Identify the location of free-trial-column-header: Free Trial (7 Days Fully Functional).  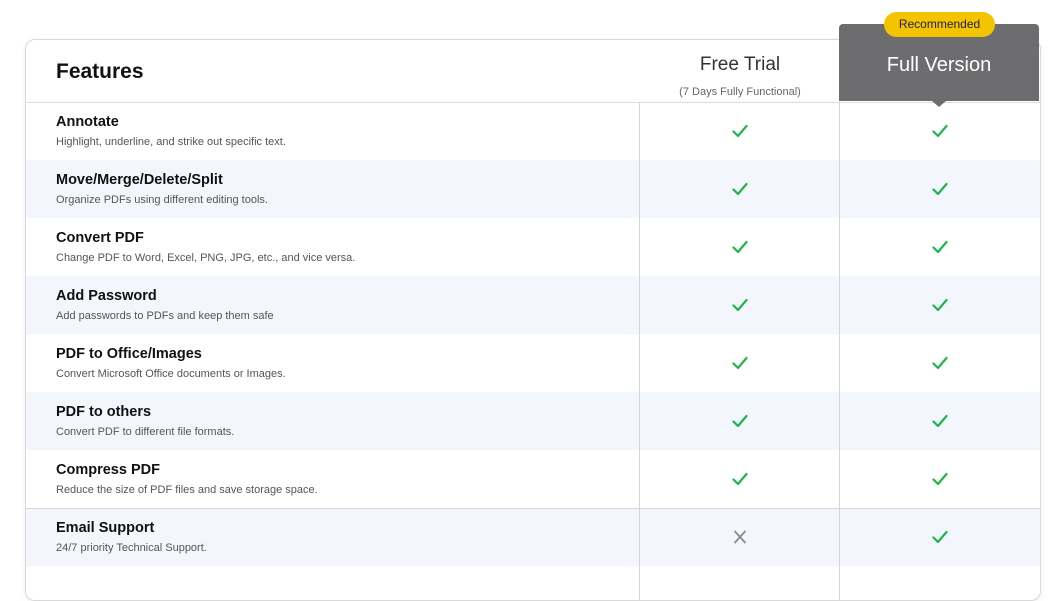
(740, 71).